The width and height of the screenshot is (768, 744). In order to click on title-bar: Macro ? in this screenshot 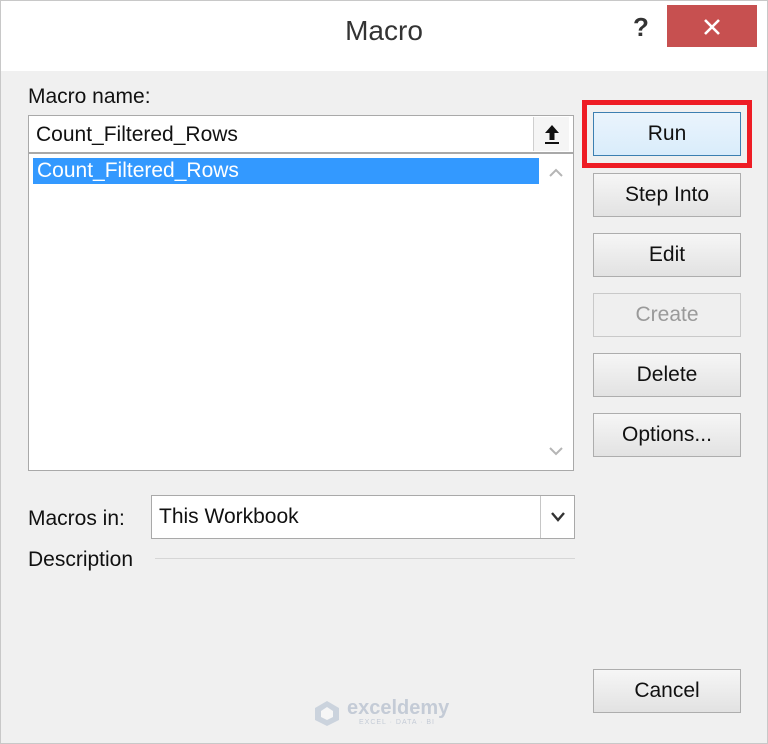, I will do `click(384, 36)`.